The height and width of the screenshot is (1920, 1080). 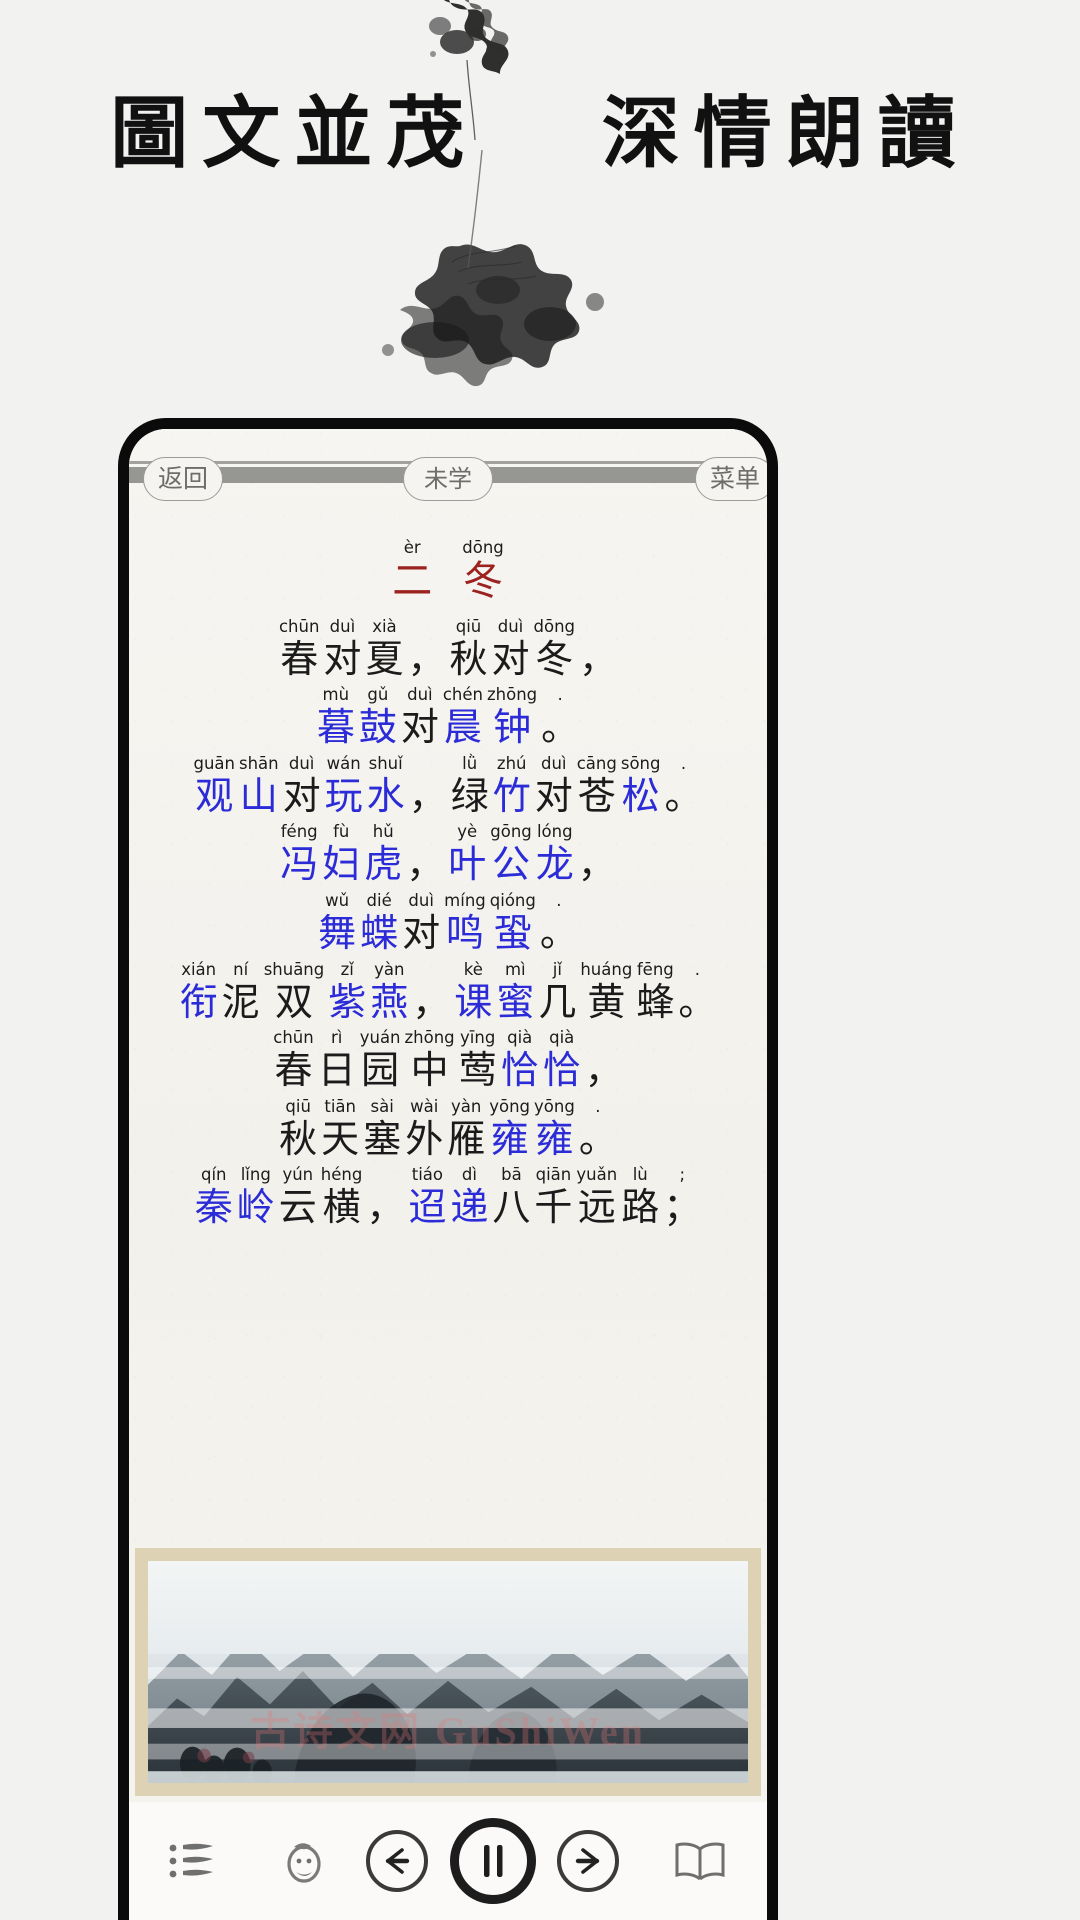 What do you see at coordinates (299, 854) in the screenshot?
I see `poem-character: féng 冯` at bounding box center [299, 854].